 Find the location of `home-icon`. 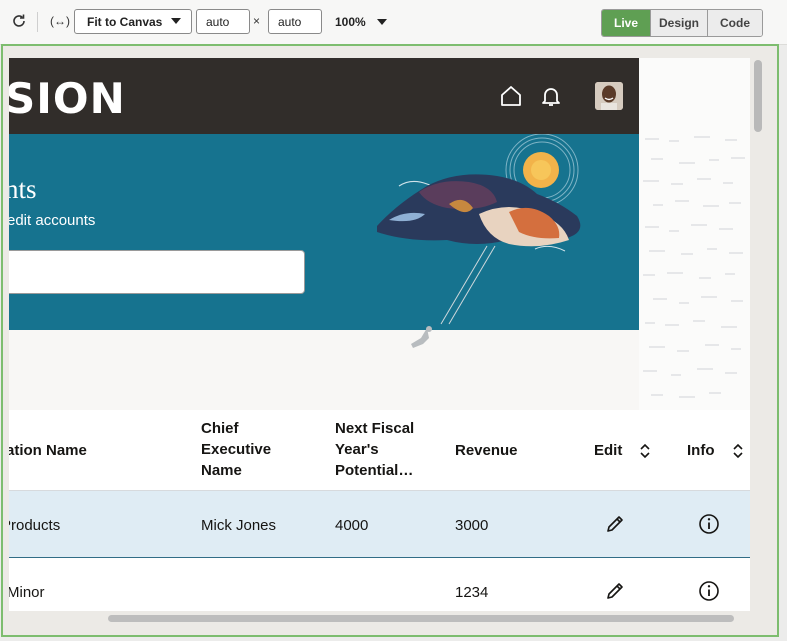

home-icon is located at coordinates (511, 96).